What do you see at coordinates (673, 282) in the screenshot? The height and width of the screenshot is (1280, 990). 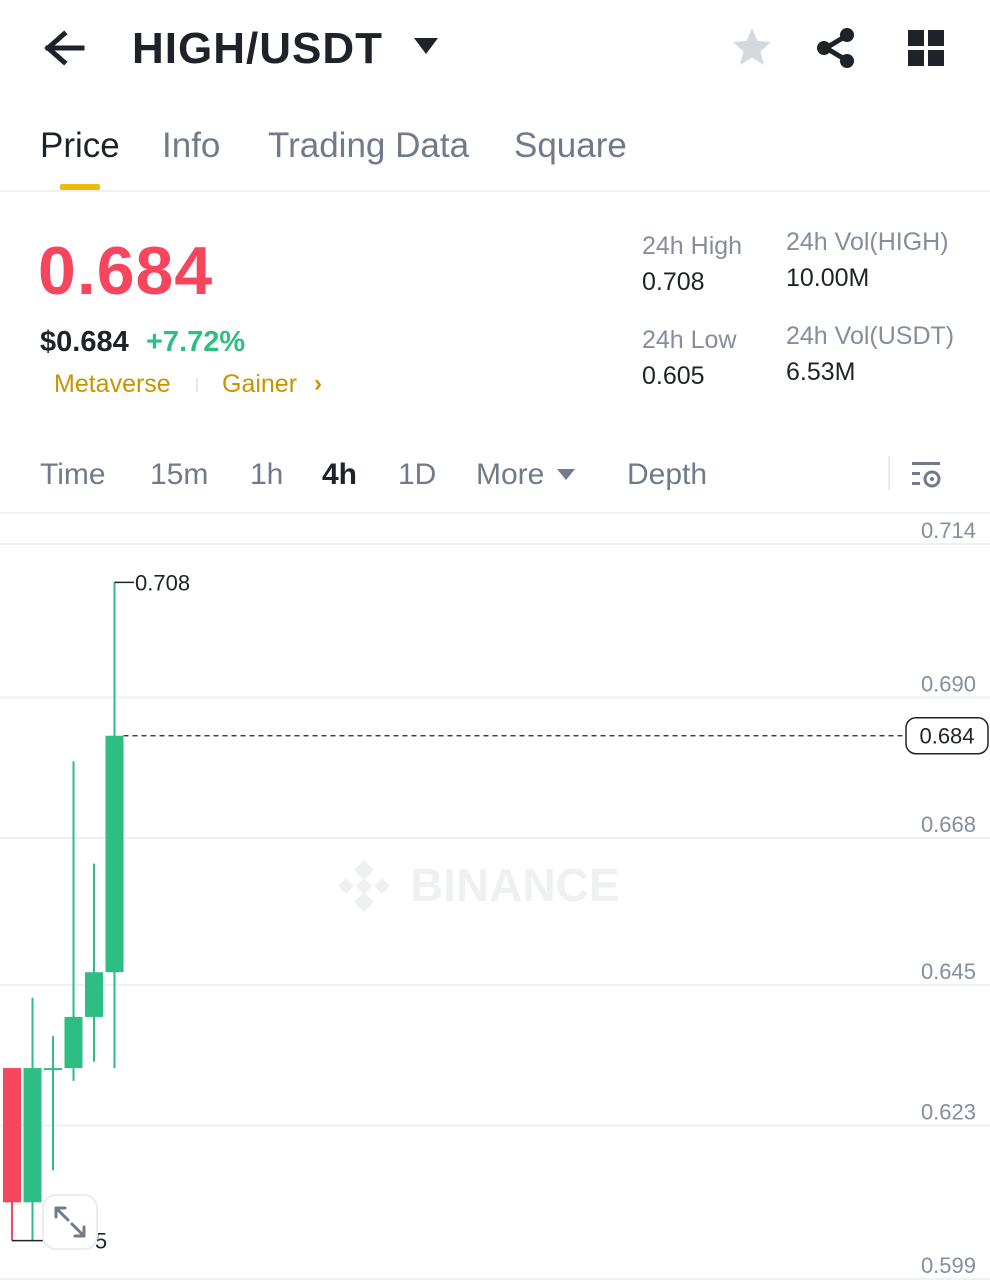 I see `stat-24h-high-value: 0.708` at bounding box center [673, 282].